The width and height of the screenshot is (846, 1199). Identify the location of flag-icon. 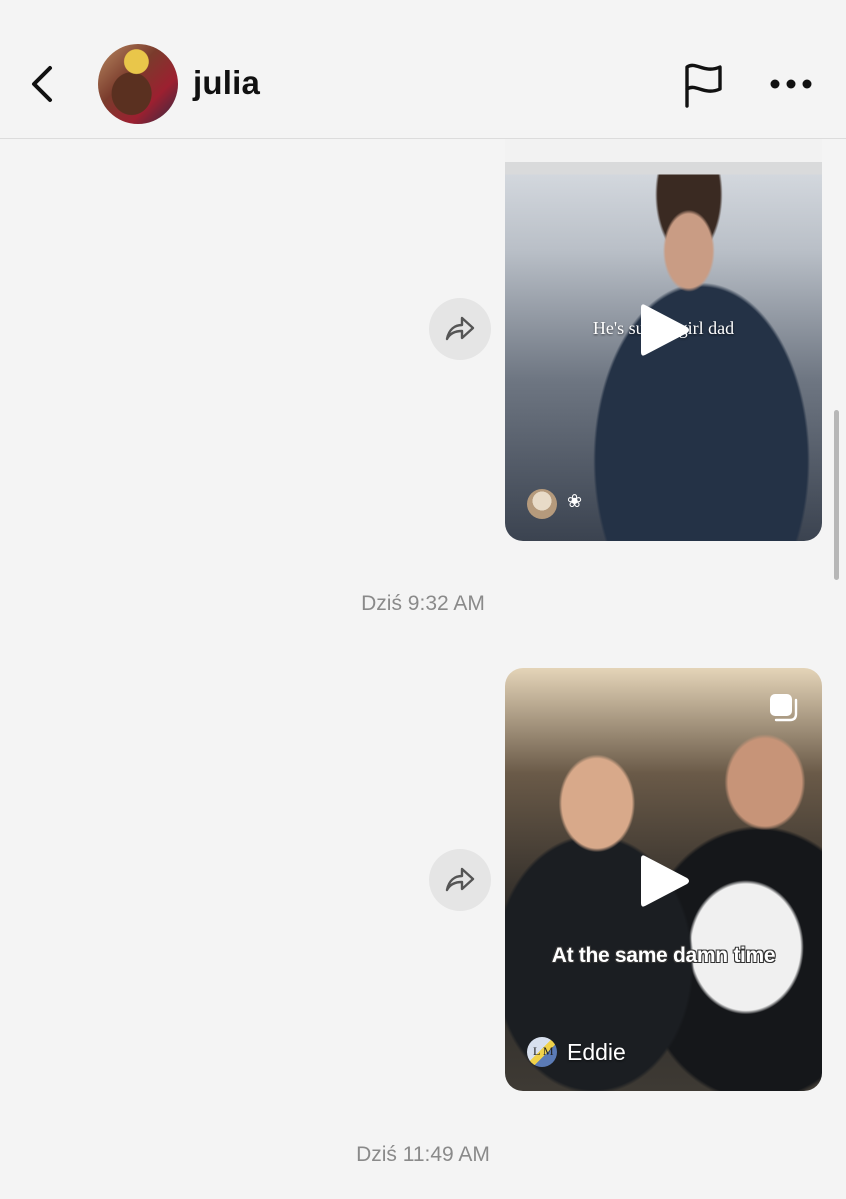
(703, 85).